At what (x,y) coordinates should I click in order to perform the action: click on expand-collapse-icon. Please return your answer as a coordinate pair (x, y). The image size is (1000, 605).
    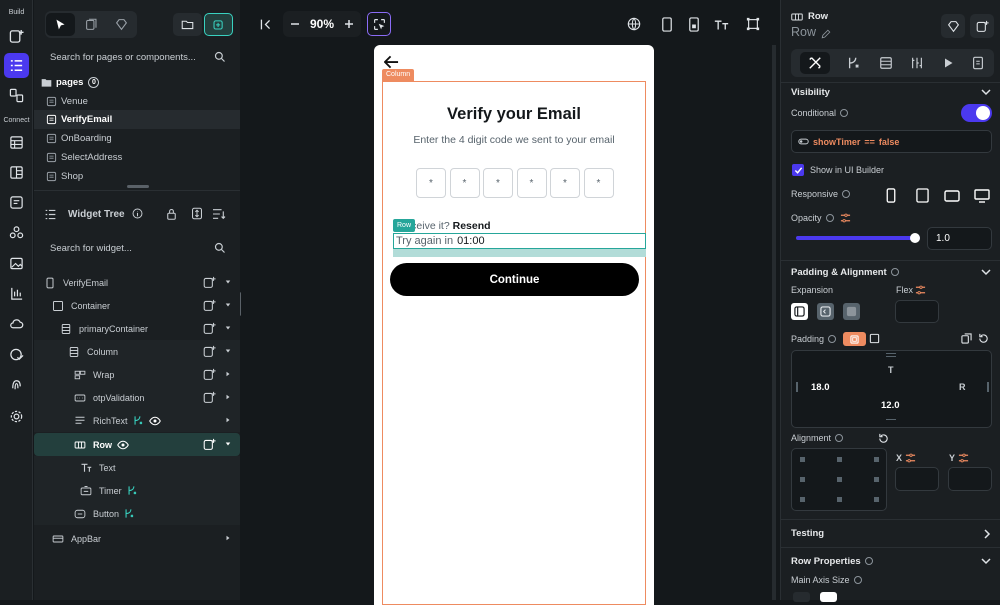
    Looking at the image, I should click on (197, 213).